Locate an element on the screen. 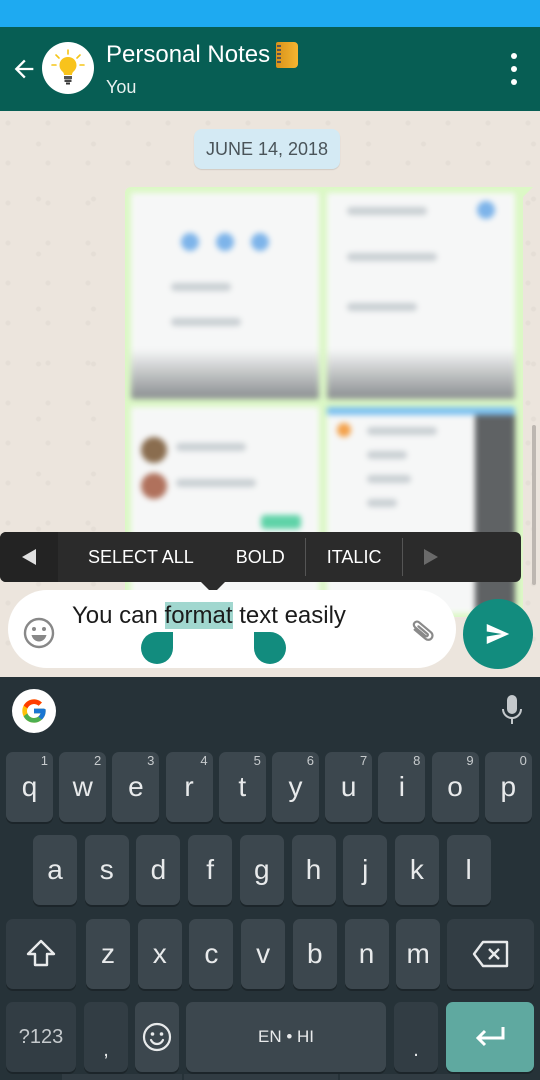 This screenshot has height=1080, width=540. key-label: ?123 is located at coordinates (41, 1036).